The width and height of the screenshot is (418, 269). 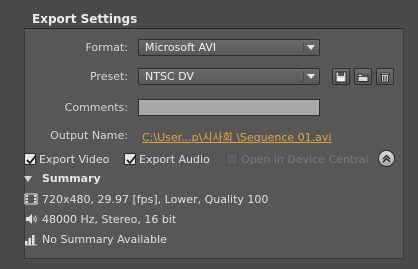 I want to click on film-icon, so click(x=31, y=199).